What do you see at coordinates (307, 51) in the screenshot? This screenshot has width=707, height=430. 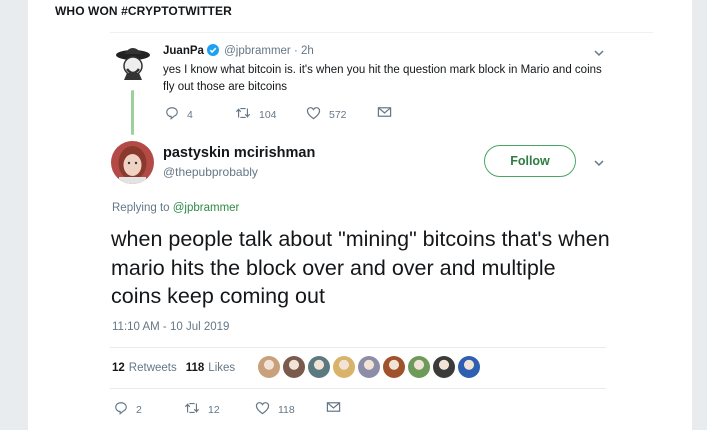 I see `parent-time: 2h` at bounding box center [307, 51].